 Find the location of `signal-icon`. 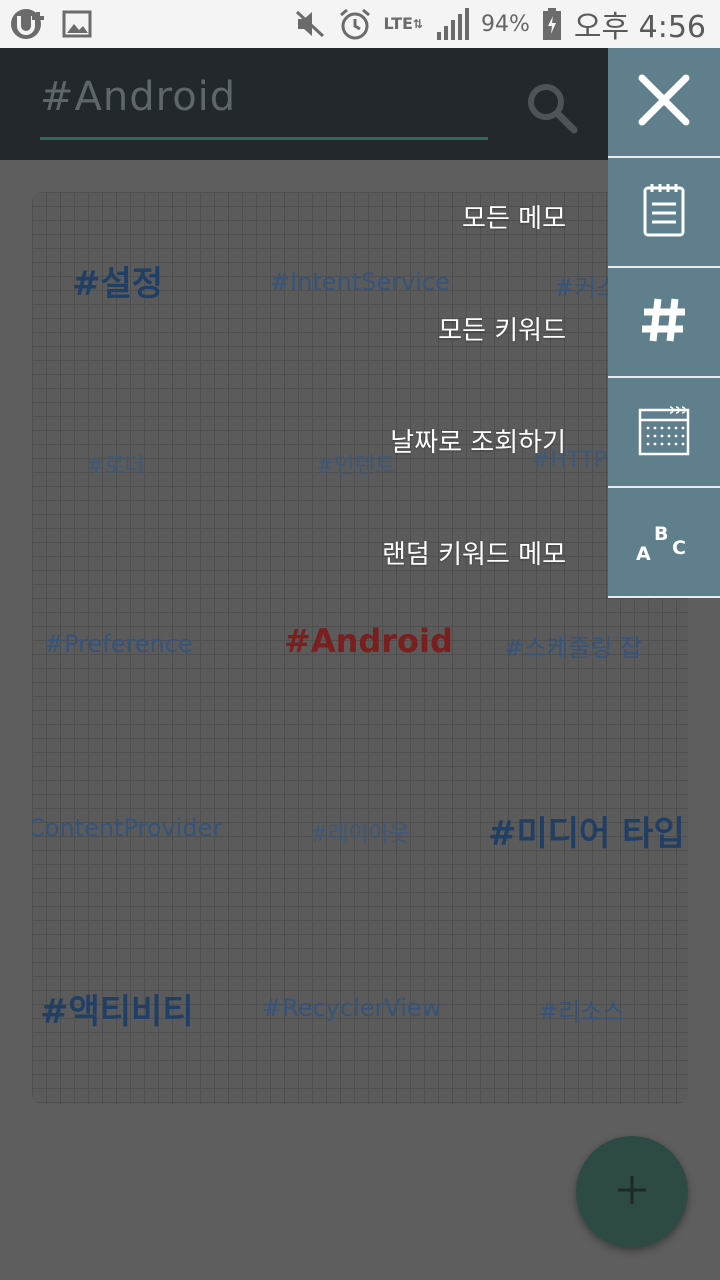

signal-icon is located at coordinates (452, 24).